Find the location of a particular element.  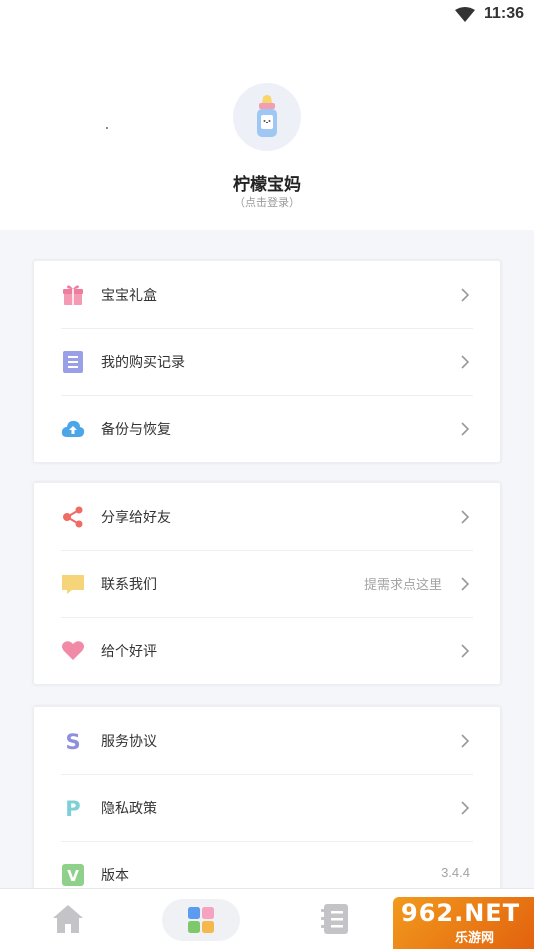

watermark-logo: 962.NET 乐游网 is located at coordinates (463, 923).